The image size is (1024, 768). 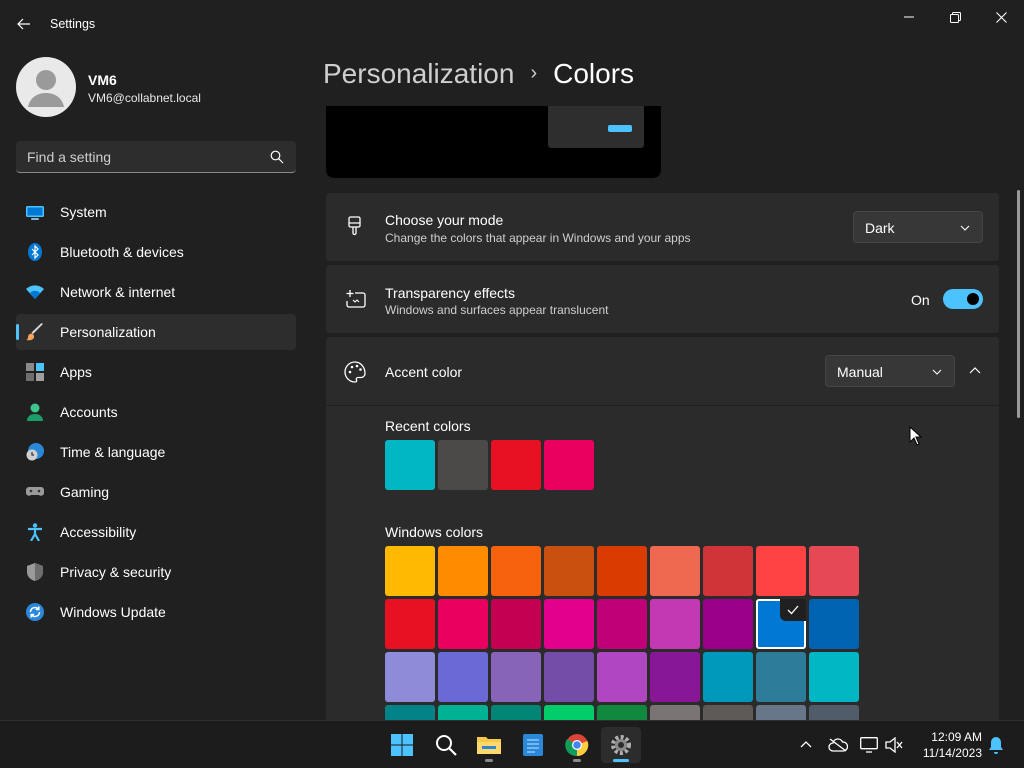 I want to click on accessibility-icon, so click(x=35, y=532).